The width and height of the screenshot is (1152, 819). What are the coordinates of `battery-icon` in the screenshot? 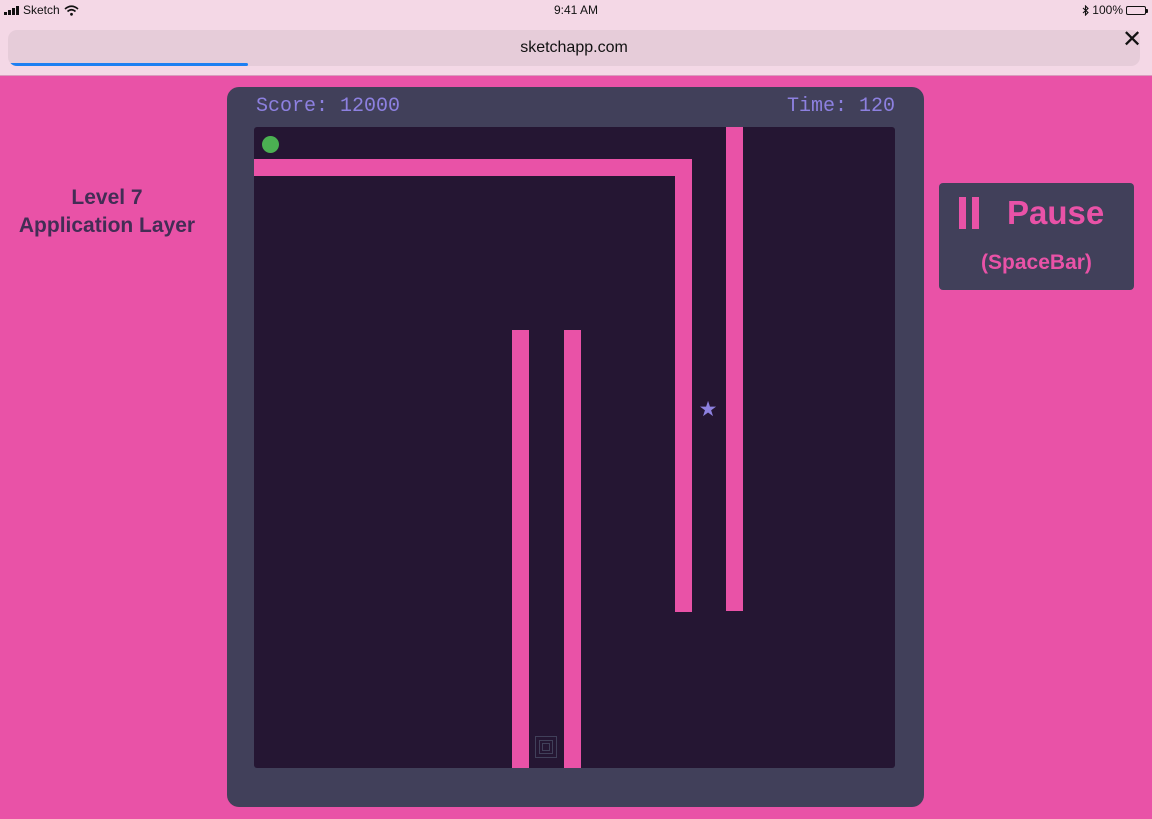 It's located at (1137, 10).